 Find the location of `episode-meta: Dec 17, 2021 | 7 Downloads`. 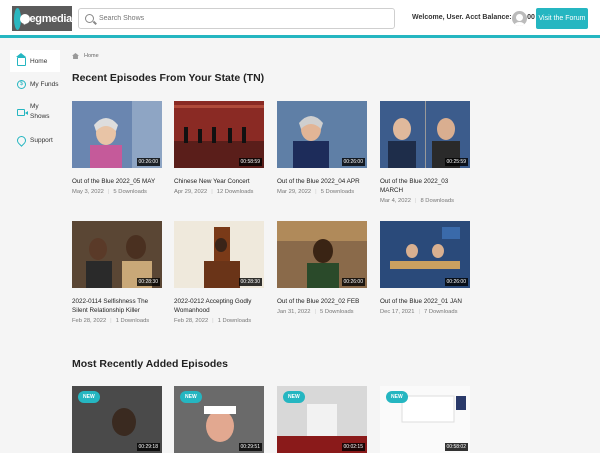

episode-meta: Dec 17, 2021 | 7 Downloads is located at coordinates (419, 312).